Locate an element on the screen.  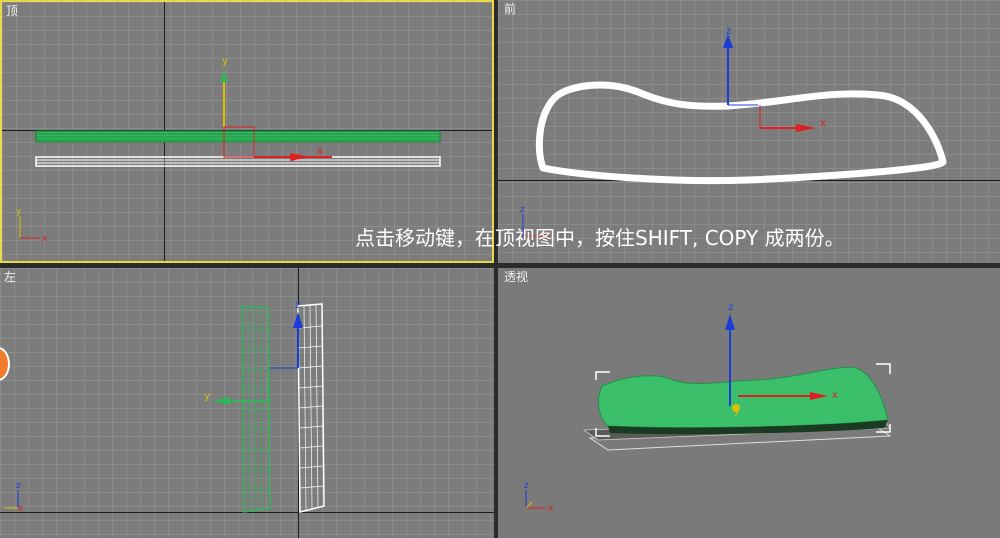
move-gizmo-top is located at coordinates (276, 115).